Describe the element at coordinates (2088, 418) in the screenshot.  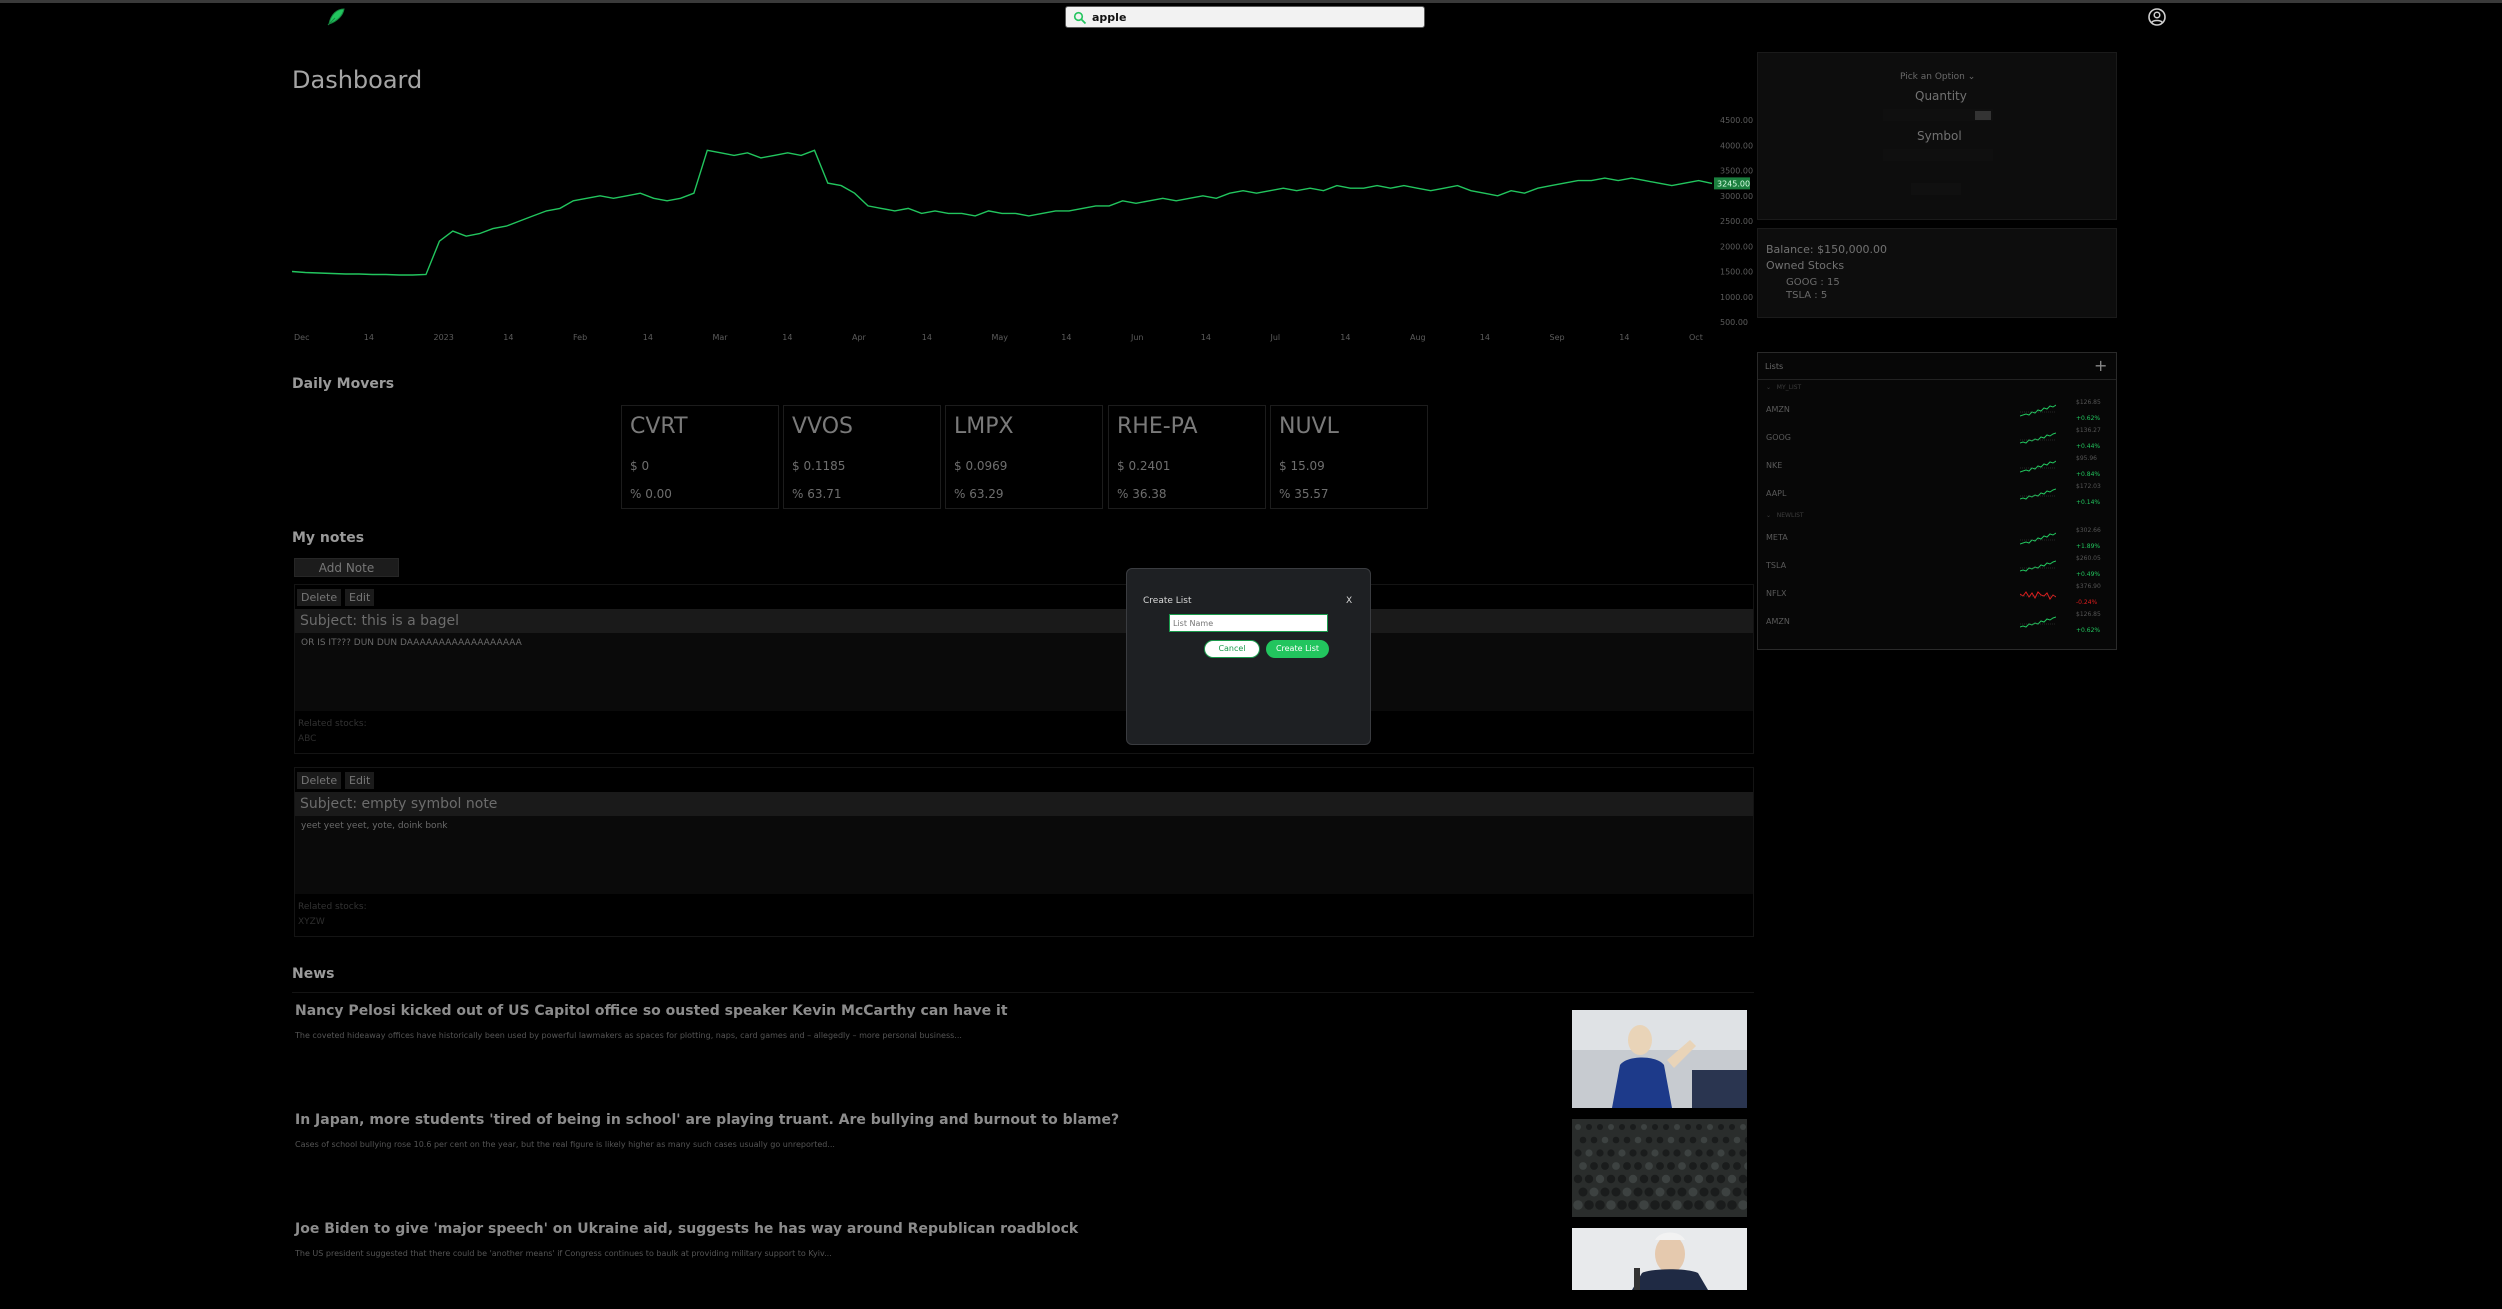
I see `watchlist-change: +0.62%` at that location.